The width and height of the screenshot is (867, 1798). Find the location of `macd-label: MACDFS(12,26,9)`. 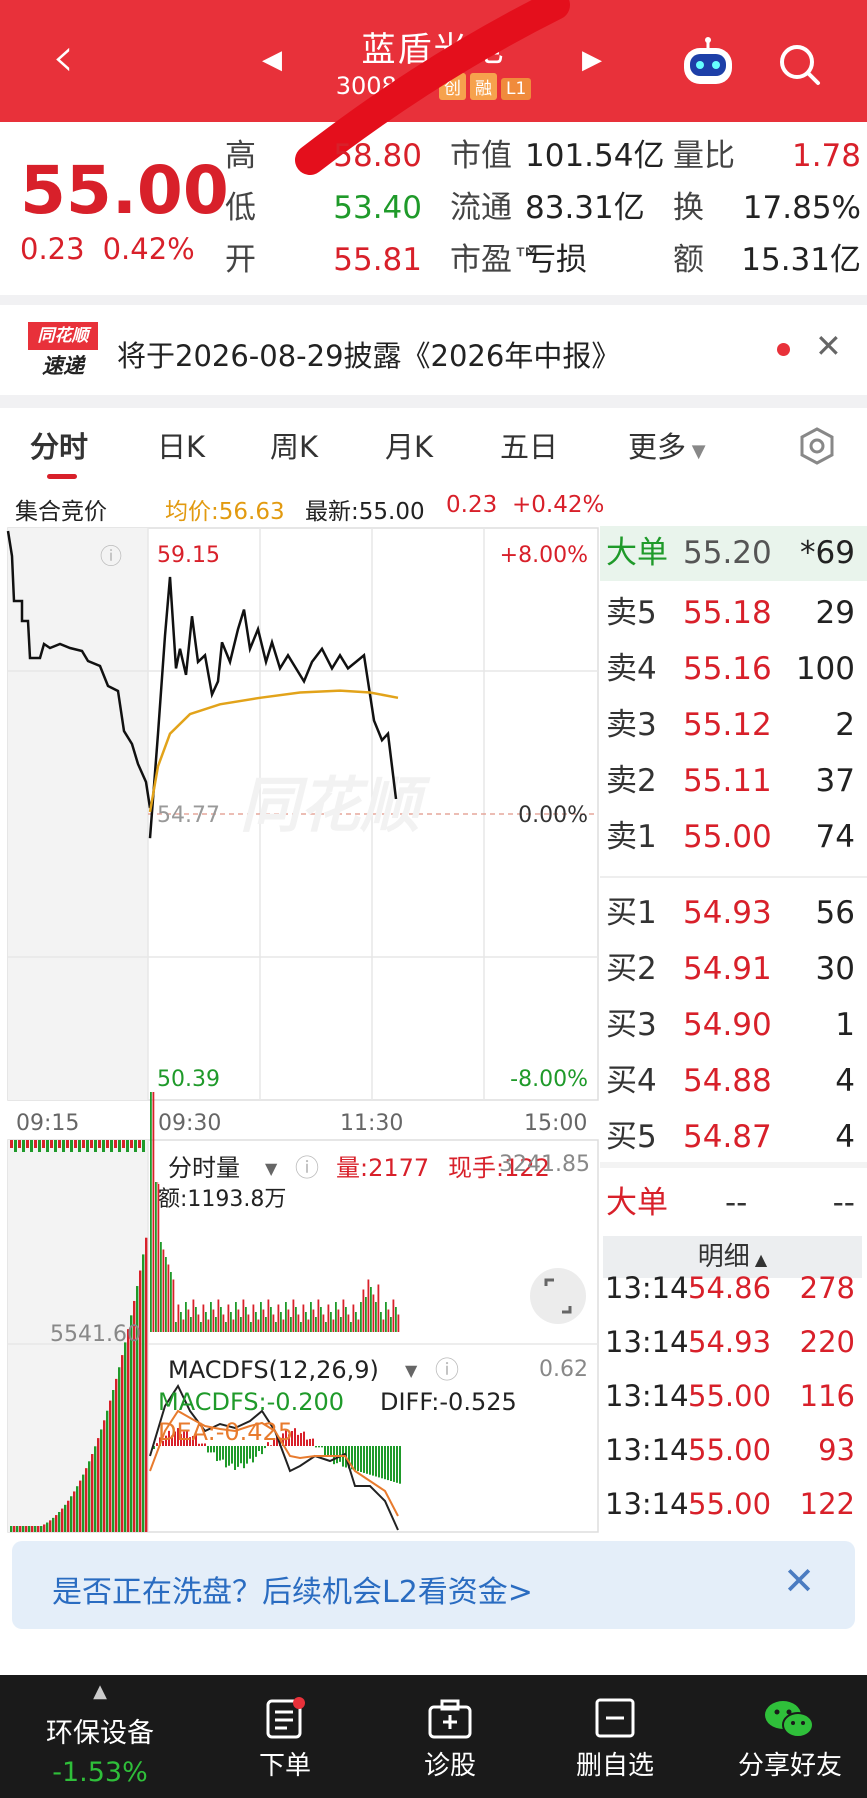

macd-label: MACDFS(12,26,9) is located at coordinates (273, 1370).